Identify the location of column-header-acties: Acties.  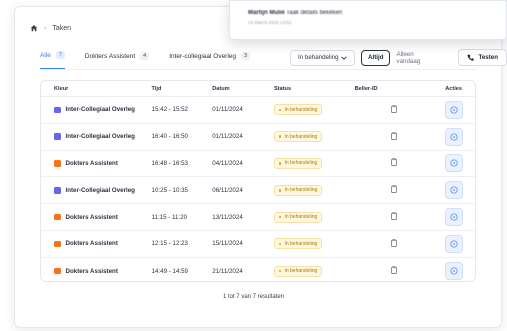
(453, 88).